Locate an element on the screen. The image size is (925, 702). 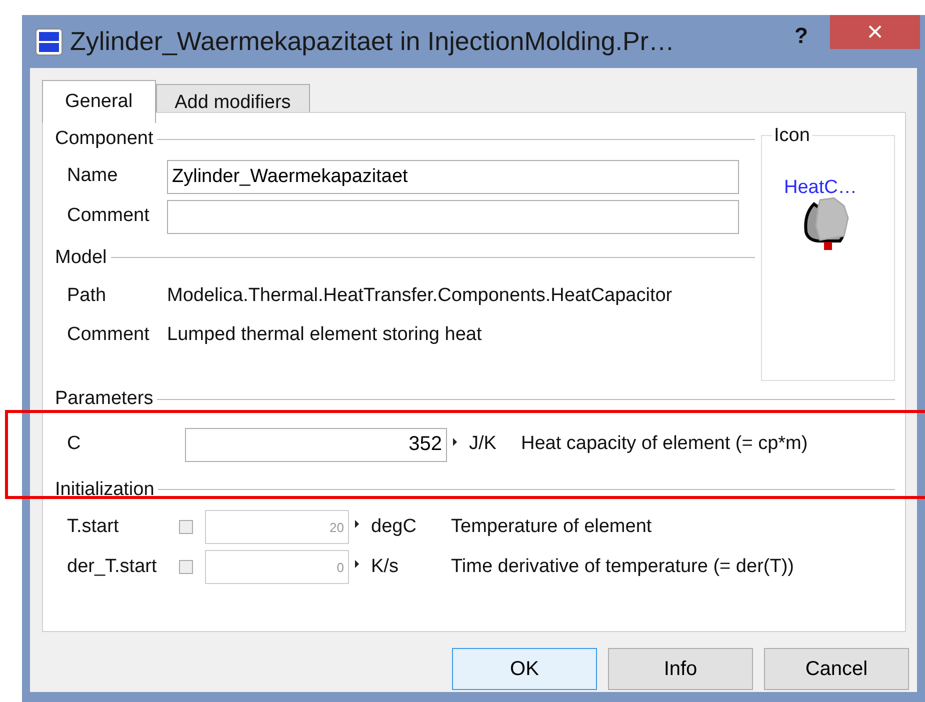
unit-label: degC is located at coordinates (394, 526).